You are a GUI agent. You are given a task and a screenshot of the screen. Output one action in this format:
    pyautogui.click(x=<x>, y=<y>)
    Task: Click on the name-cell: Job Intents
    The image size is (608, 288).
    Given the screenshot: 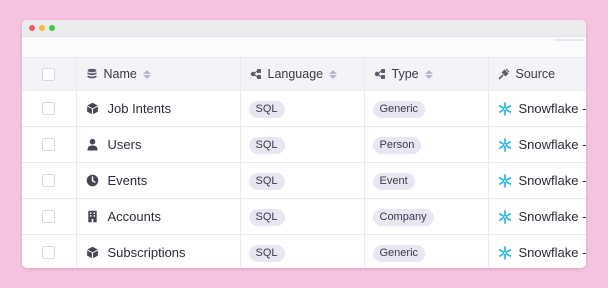 What is the action you would take?
    pyautogui.click(x=158, y=108)
    